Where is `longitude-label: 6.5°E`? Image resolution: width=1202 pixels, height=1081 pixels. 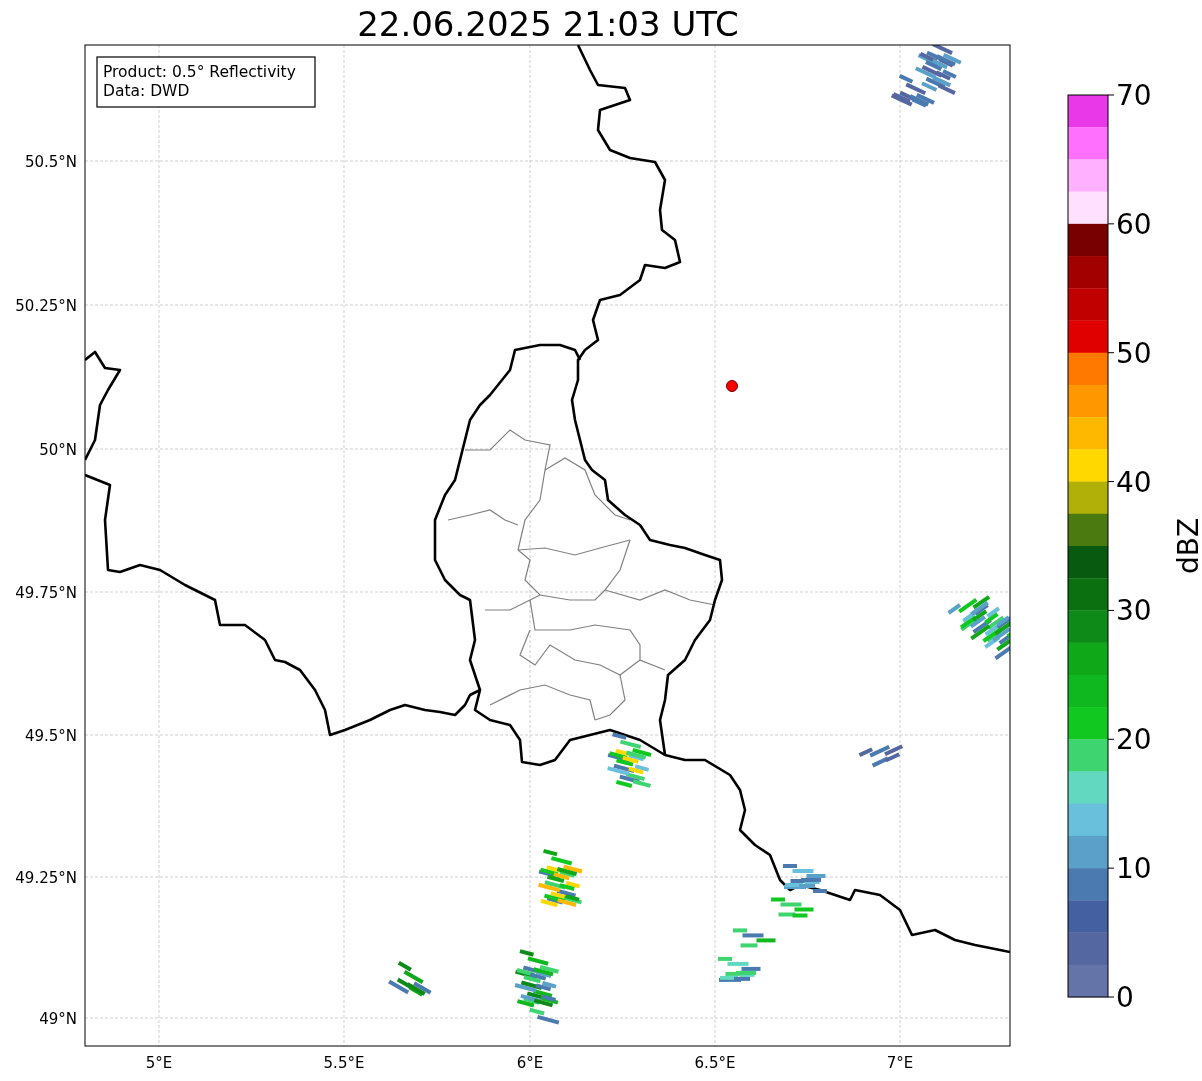
longitude-label: 6.5°E is located at coordinates (715, 1063).